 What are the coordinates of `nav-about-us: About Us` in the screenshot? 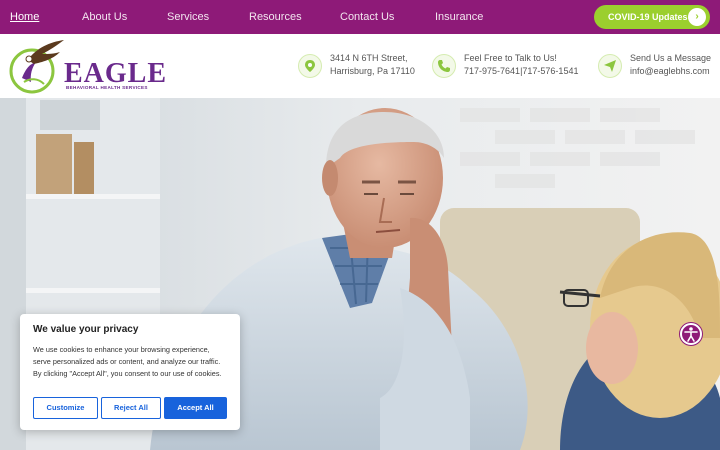 It's located at (104, 17).